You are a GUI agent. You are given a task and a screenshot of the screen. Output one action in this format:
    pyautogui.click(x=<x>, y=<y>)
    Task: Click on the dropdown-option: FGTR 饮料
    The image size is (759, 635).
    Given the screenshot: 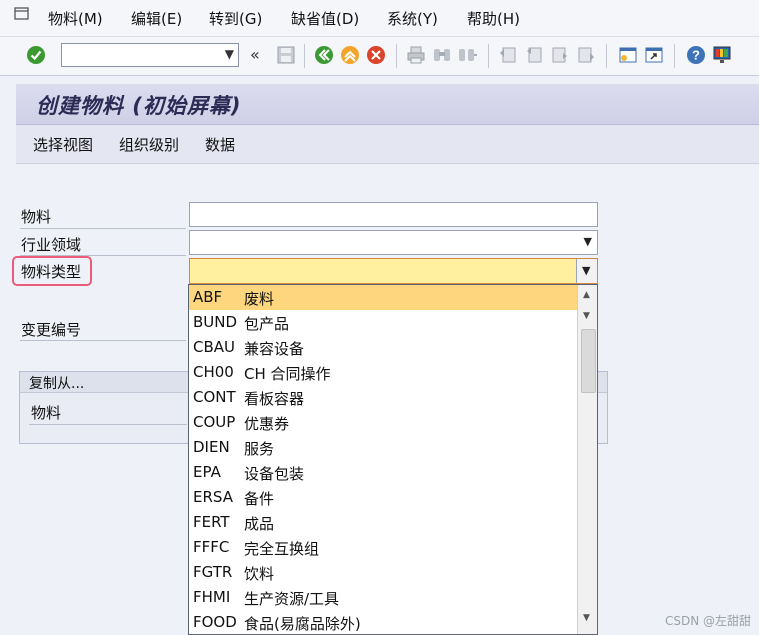 What is the action you would take?
    pyautogui.click(x=383, y=572)
    